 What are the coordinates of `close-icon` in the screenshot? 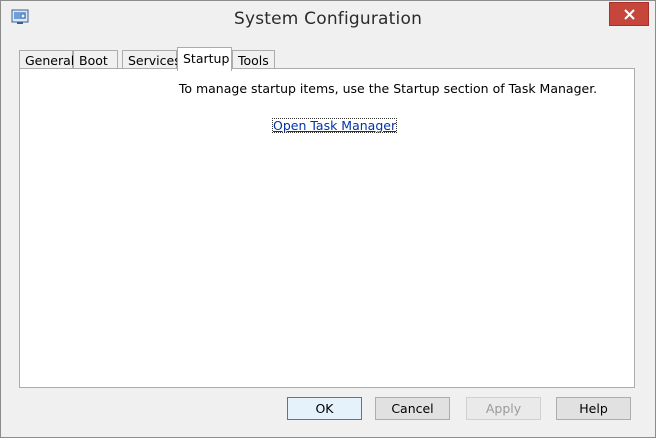 It's located at (629, 14).